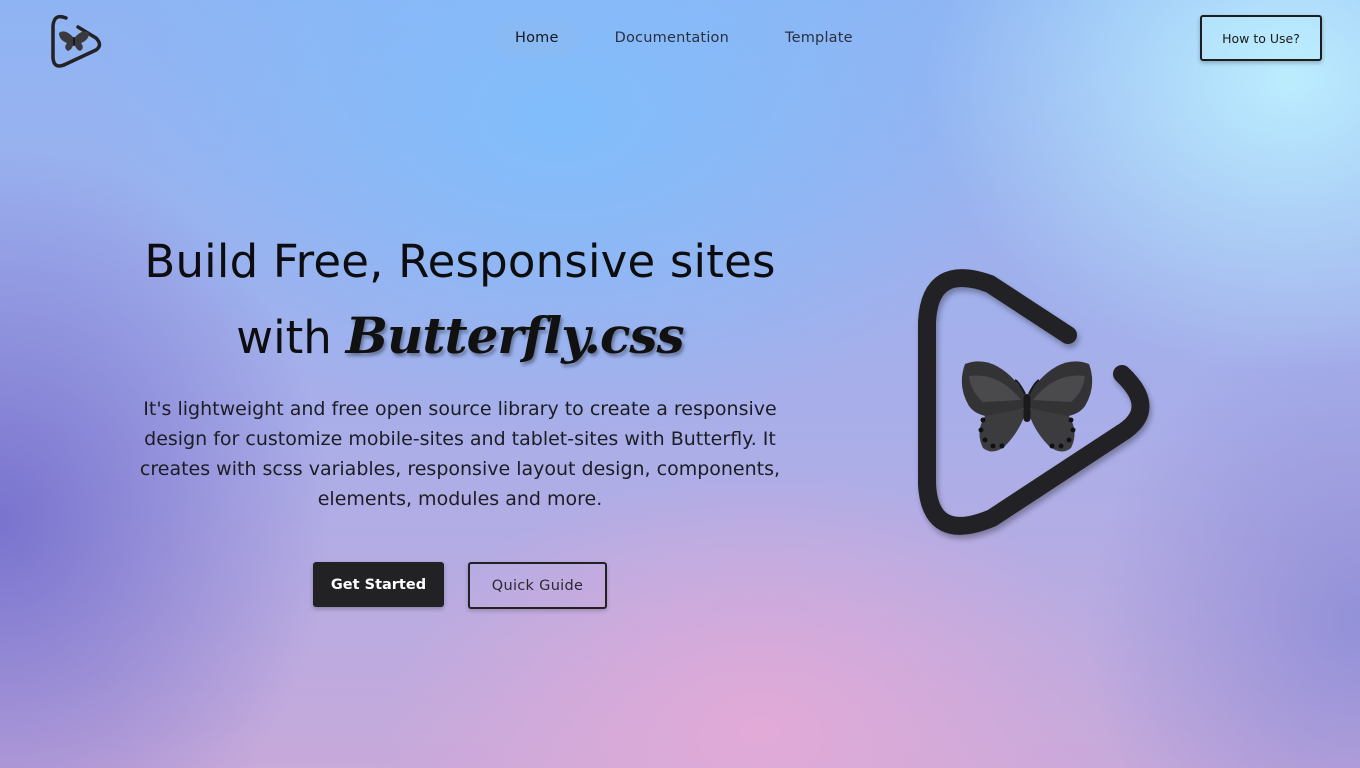 This screenshot has height=768, width=1360. What do you see at coordinates (819, 38) in the screenshot?
I see `nav-template: Template` at bounding box center [819, 38].